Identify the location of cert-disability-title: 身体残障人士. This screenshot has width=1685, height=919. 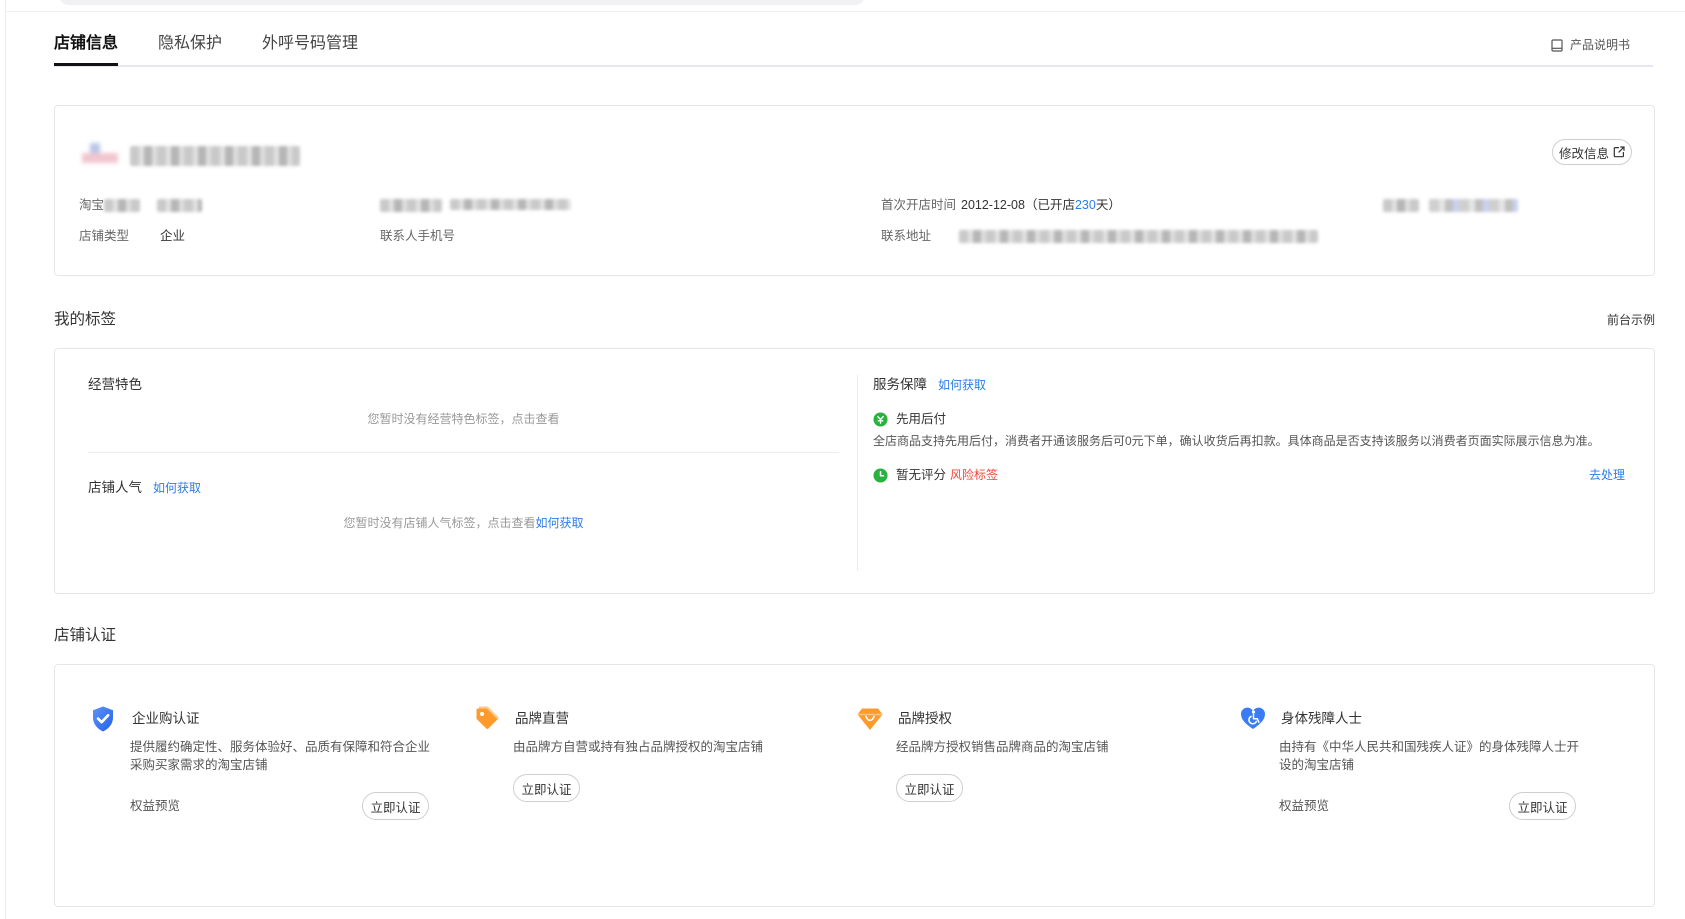
(1321, 718).